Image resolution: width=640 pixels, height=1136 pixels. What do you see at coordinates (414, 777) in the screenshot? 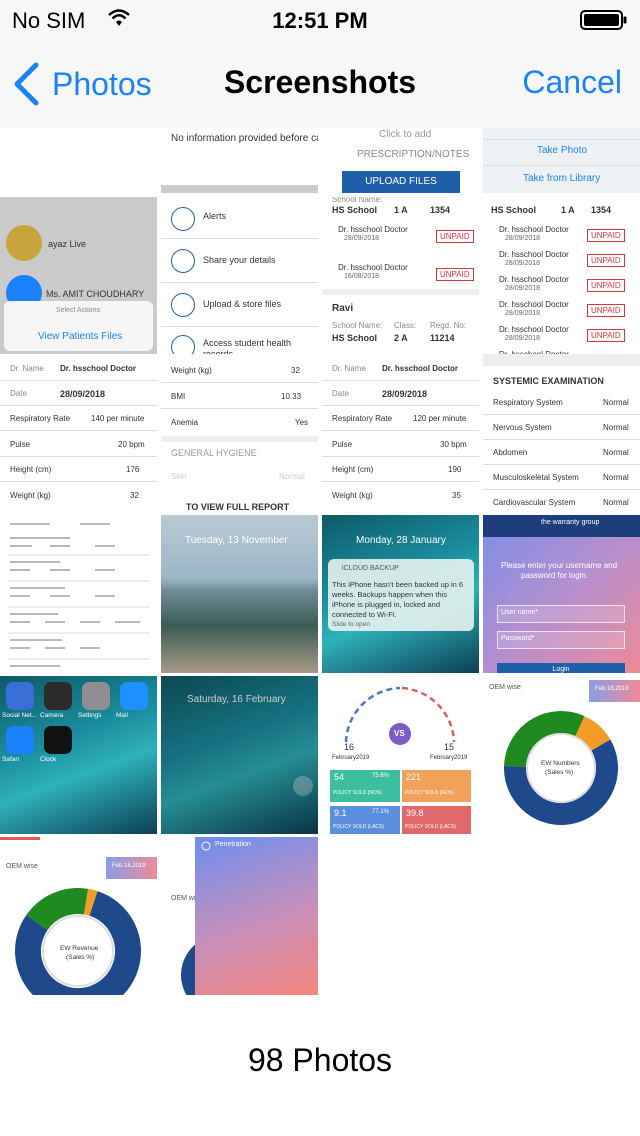
I see `thumb-text: 221` at bounding box center [414, 777].